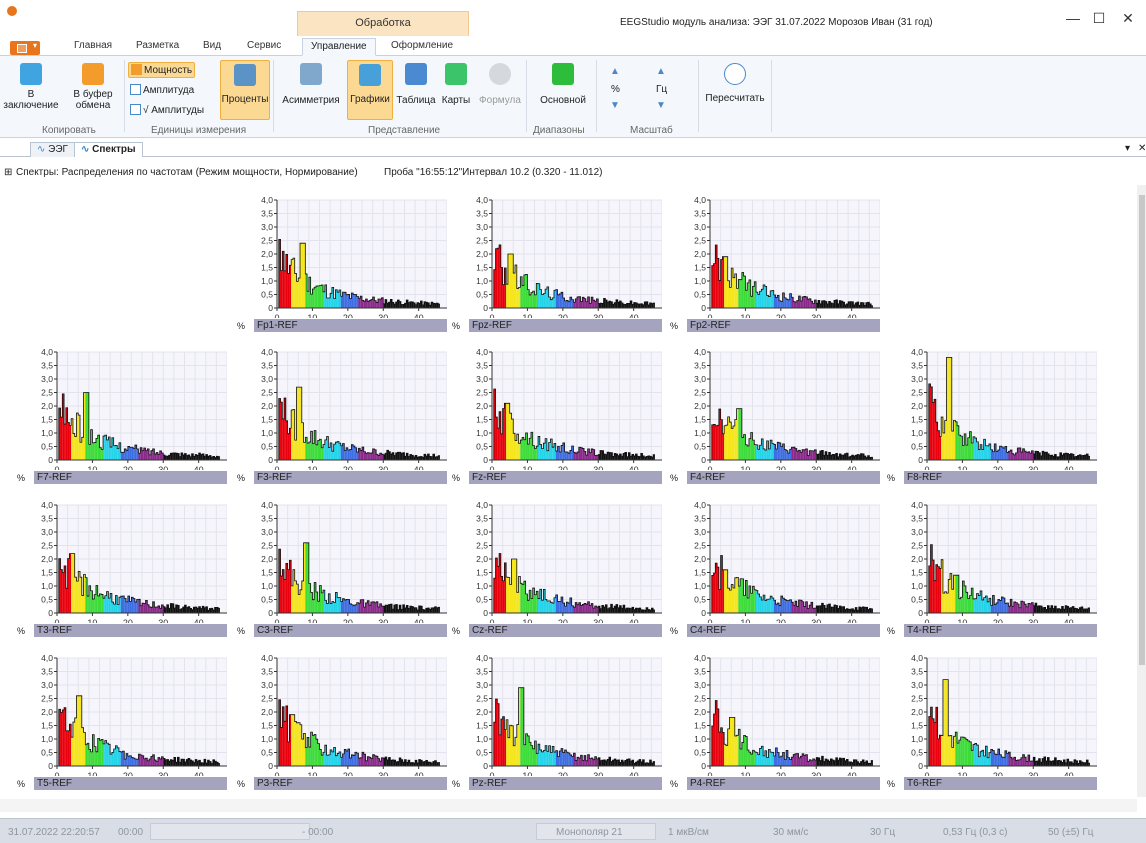 The image size is (1146, 843). I want to click on amplitude-button: Амплитуда, so click(162, 90).